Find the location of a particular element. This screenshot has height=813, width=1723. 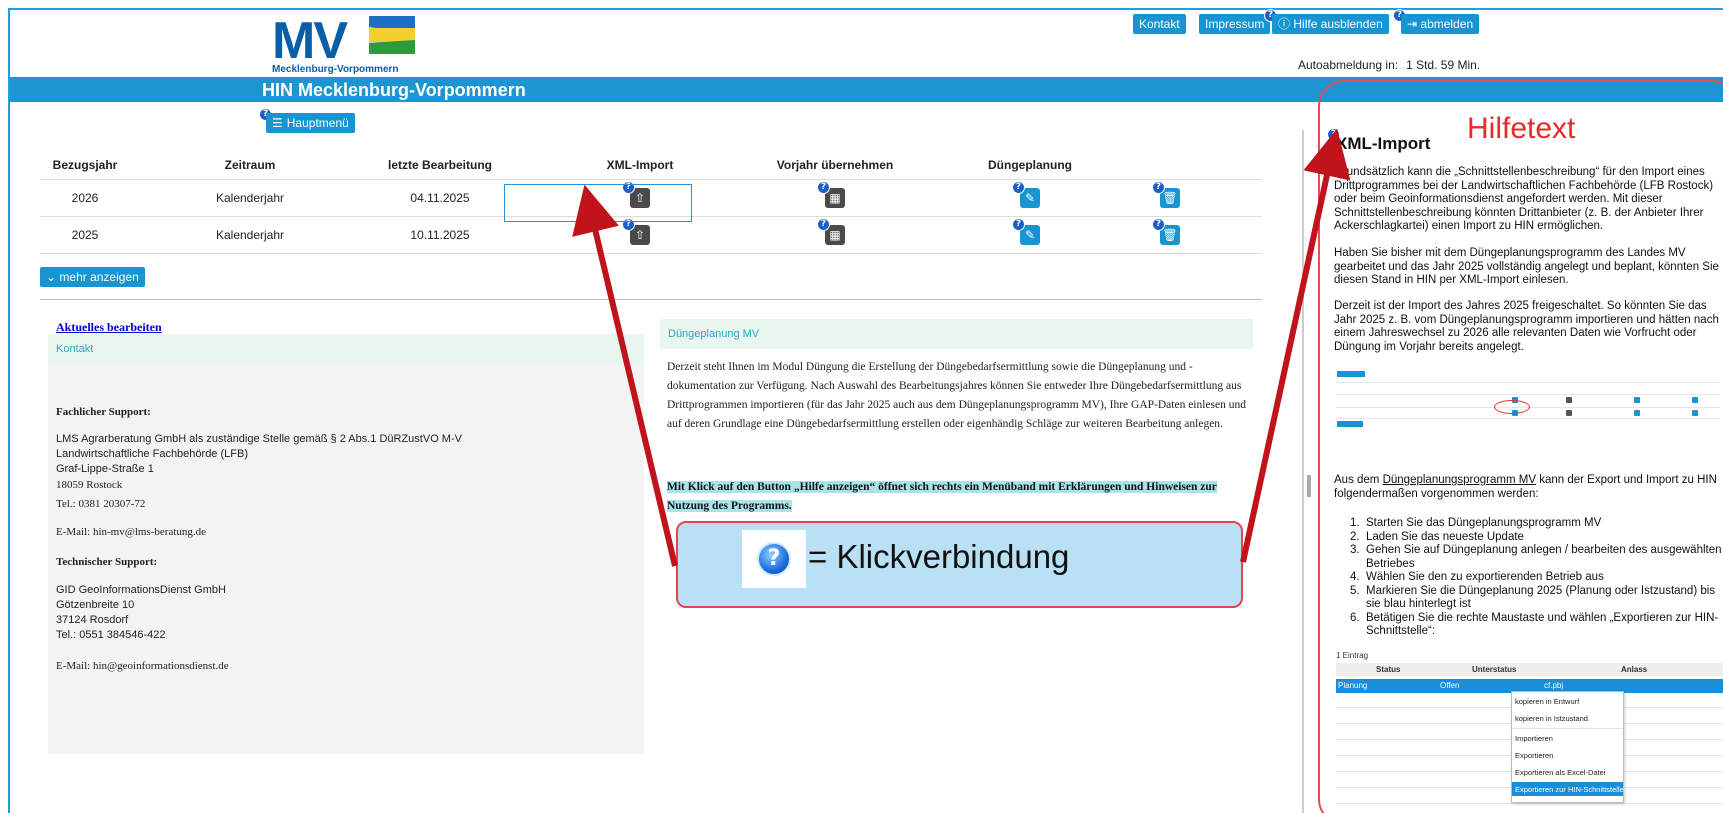

annotation-help-label: Hilfetext is located at coordinates (1521, 128).